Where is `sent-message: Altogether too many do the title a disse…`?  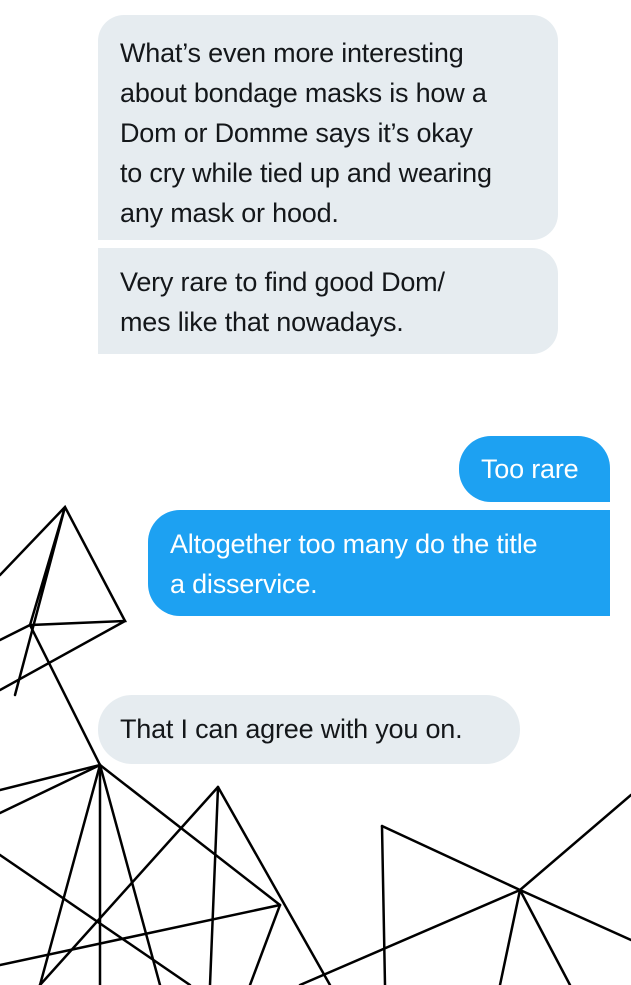
sent-message: Altogether too many do the title a disse… is located at coordinates (379, 563).